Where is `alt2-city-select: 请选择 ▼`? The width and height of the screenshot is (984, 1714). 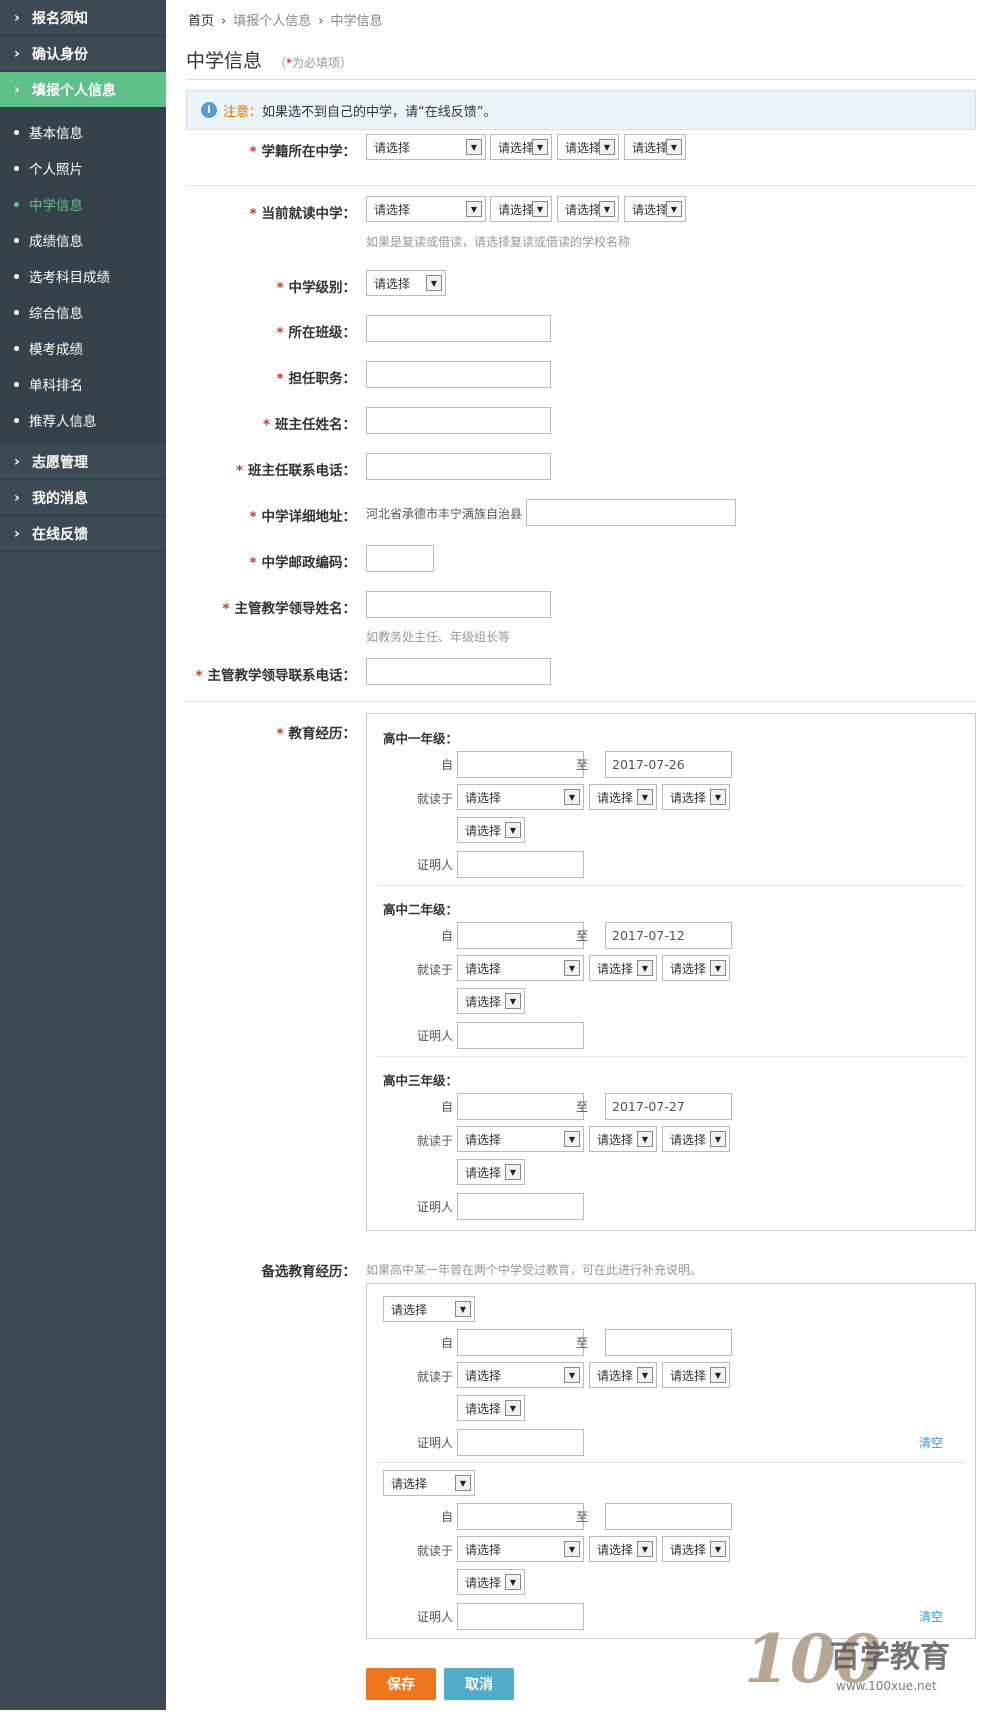 alt2-city-select: 请选择 ▼ is located at coordinates (623, 1549).